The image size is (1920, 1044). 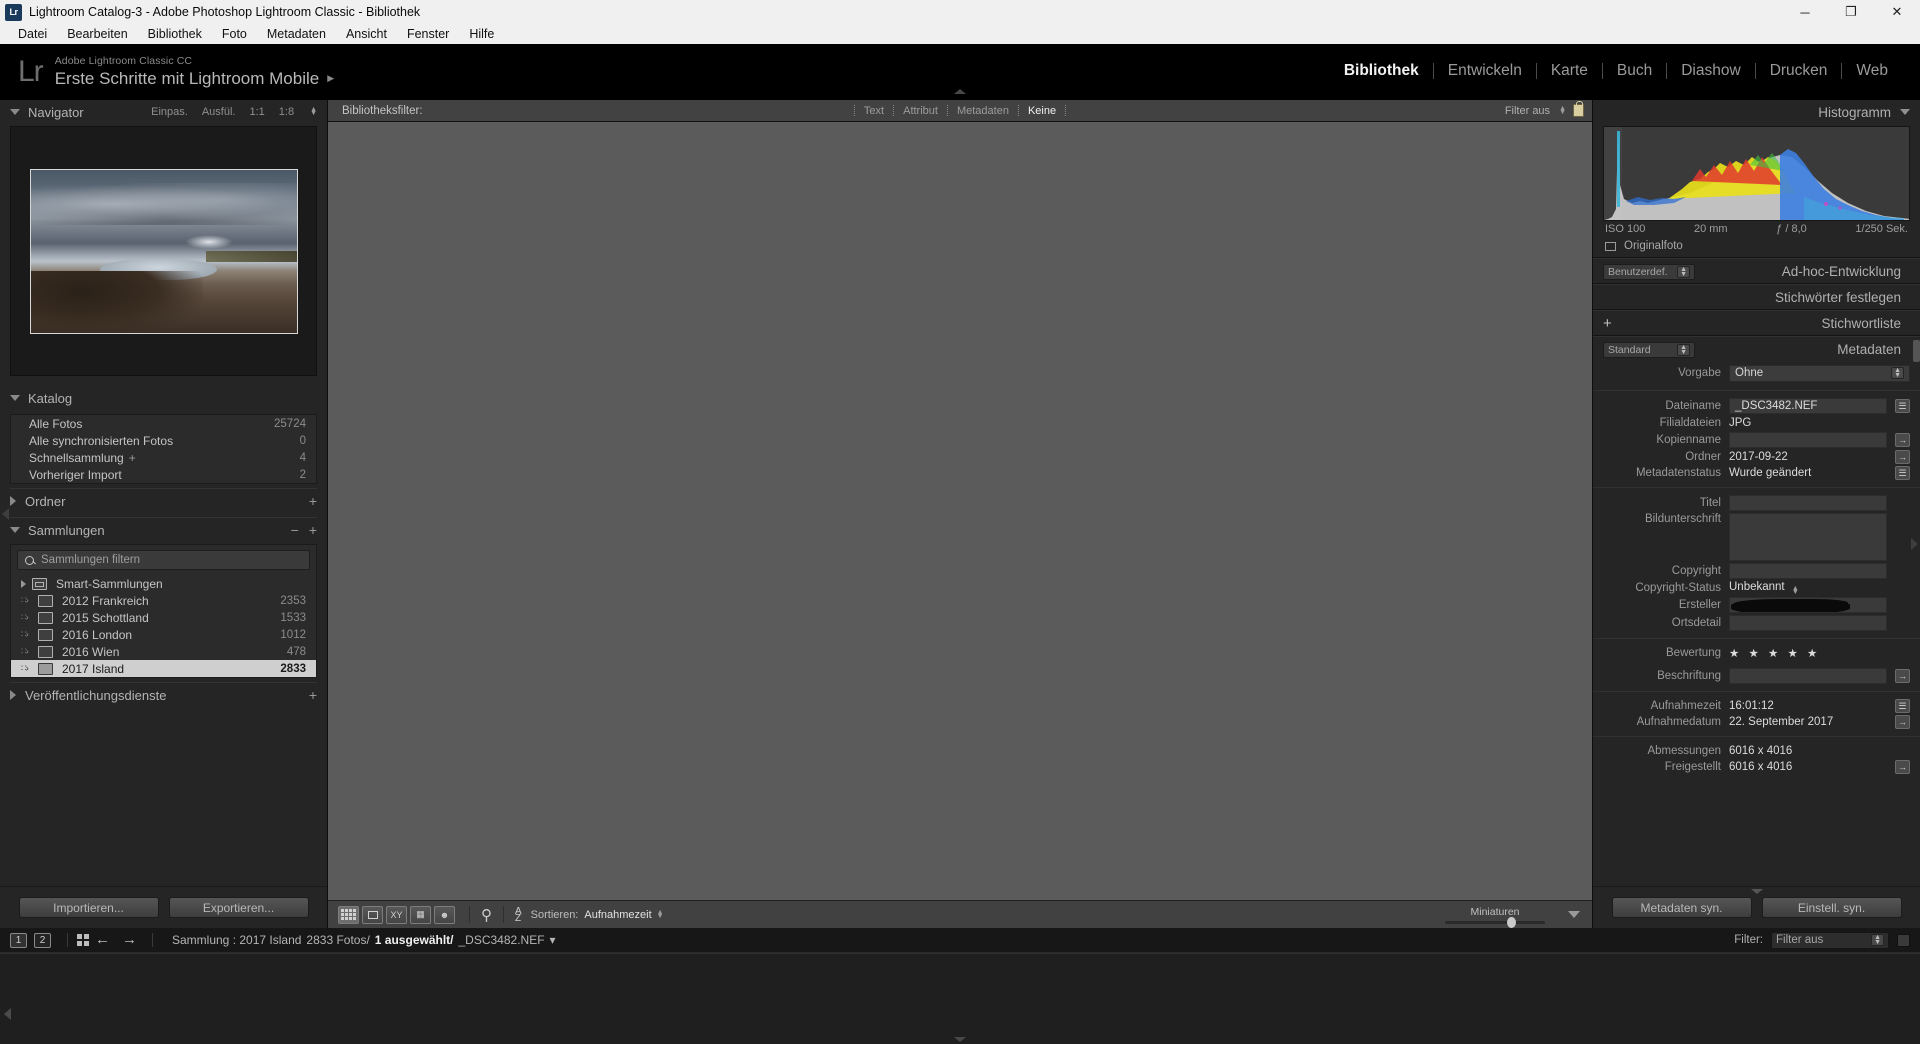 What do you see at coordinates (1851, 12) in the screenshot?
I see `maximize-button: ❐` at bounding box center [1851, 12].